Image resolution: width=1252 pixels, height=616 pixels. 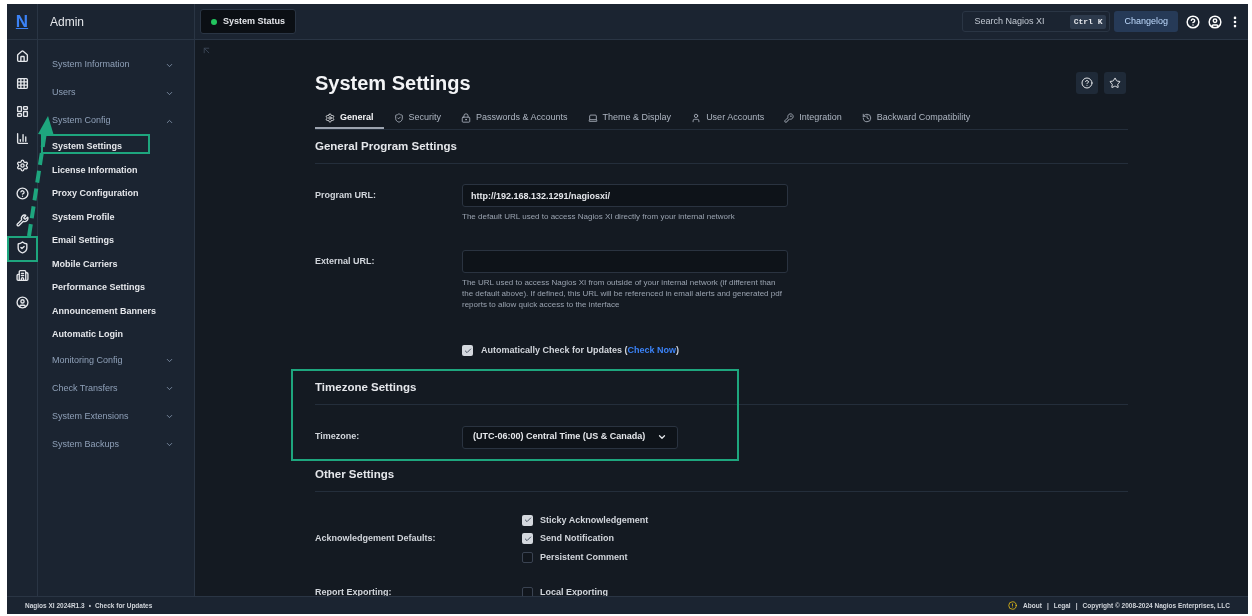 I want to click on field-label: Report Exporting:, so click(x=354, y=591).